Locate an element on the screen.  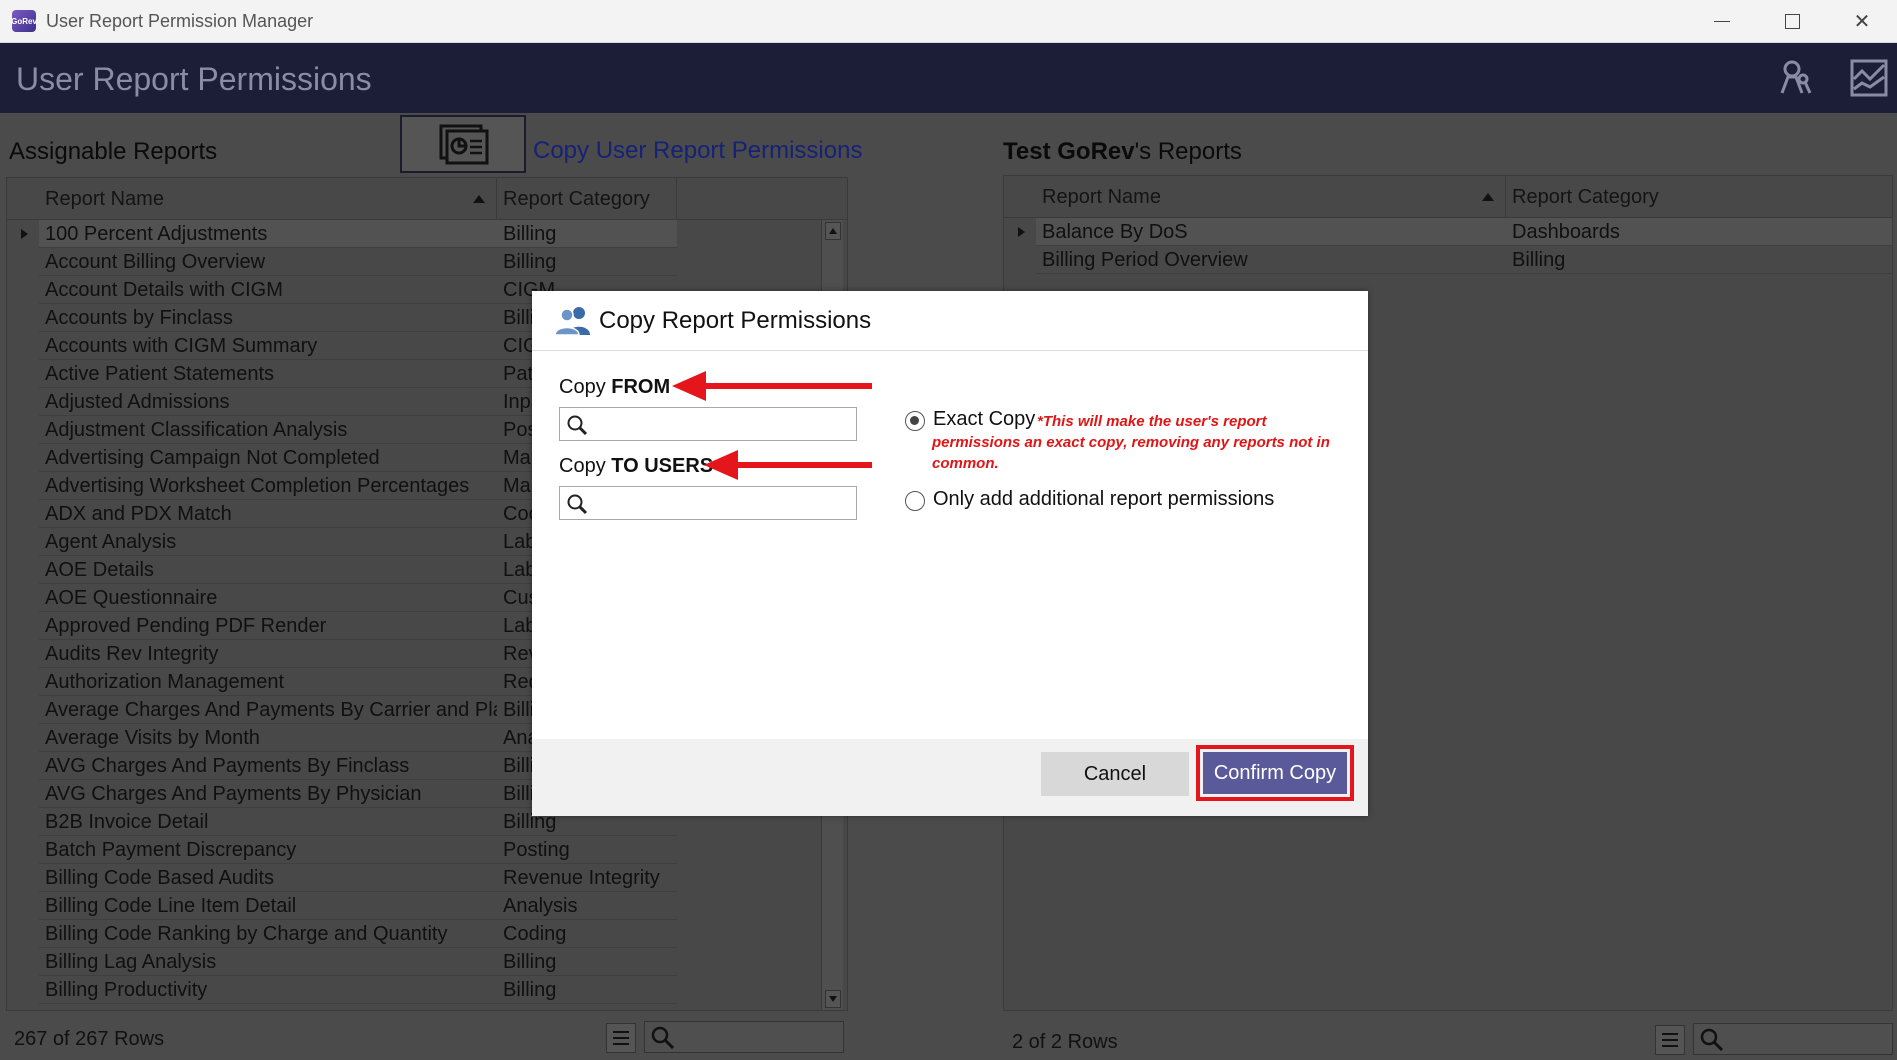
report-category-cell: Posting is located at coordinates (587, 850).